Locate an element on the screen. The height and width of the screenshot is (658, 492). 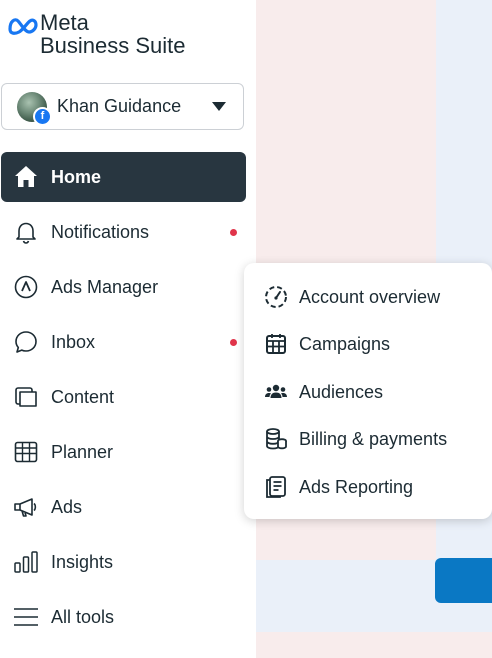
submenu-item-billing-payments: Billing & payments is located at coordinates (355, 439).